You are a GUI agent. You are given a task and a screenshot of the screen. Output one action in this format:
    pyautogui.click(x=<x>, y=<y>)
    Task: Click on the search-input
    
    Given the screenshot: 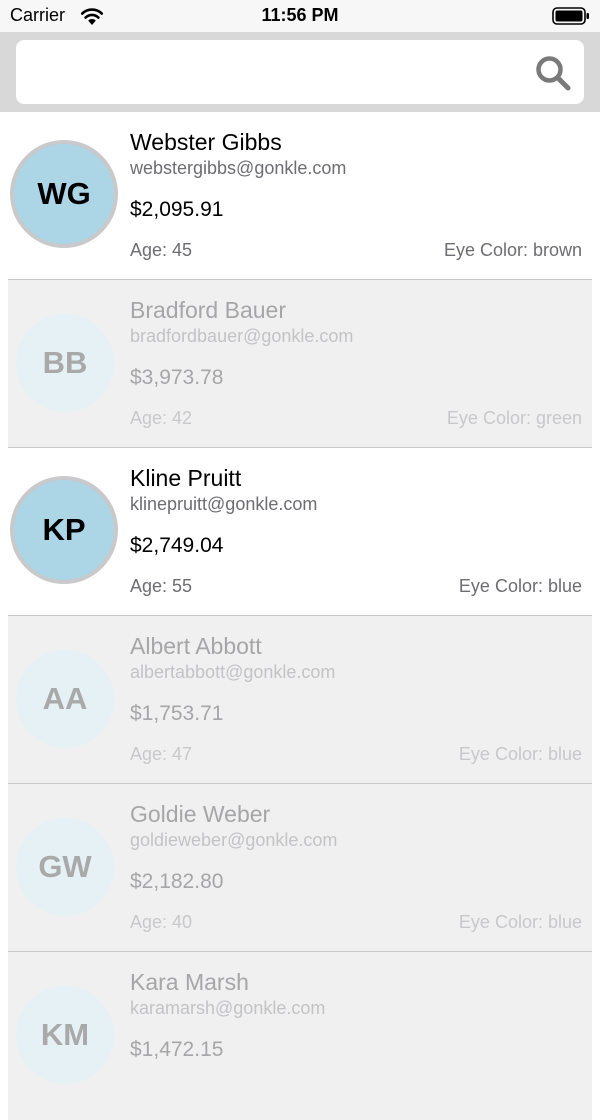 What is the action you would take?
    pyautogui.click(x=300, y=72)
    